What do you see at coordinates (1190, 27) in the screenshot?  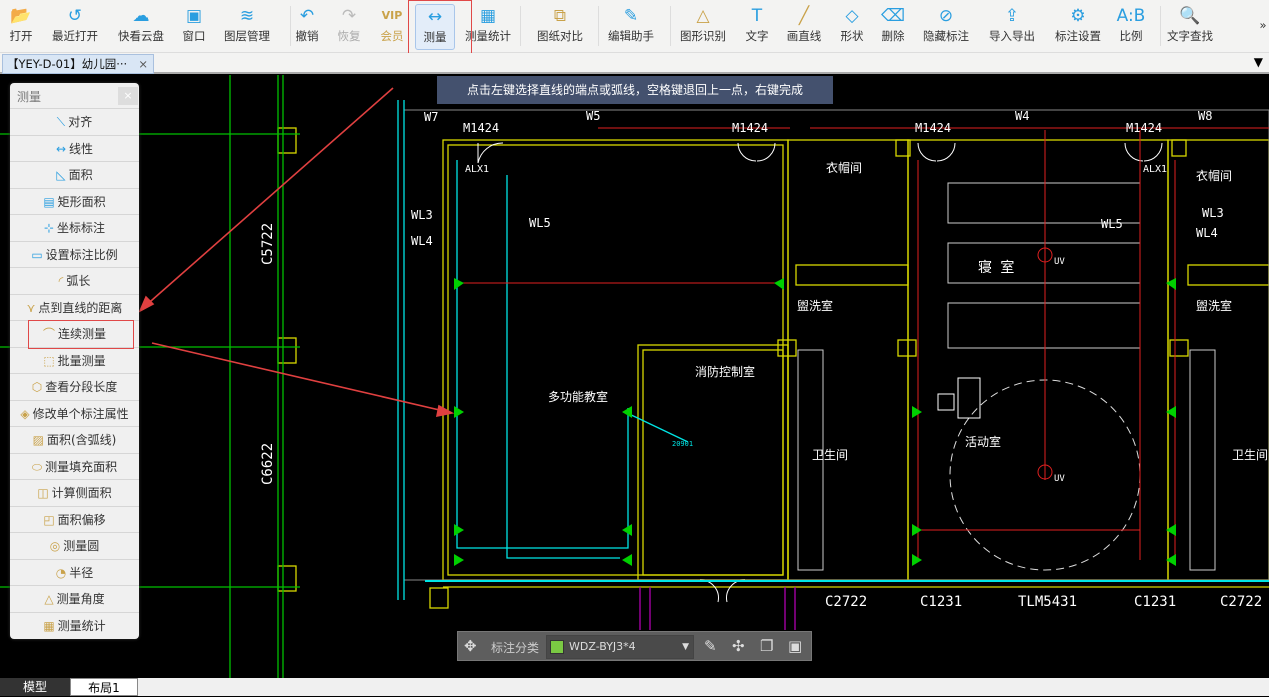 I see `toolbar-button-text-search: 🔍 文字查找` at bounding box center [1190, 27].